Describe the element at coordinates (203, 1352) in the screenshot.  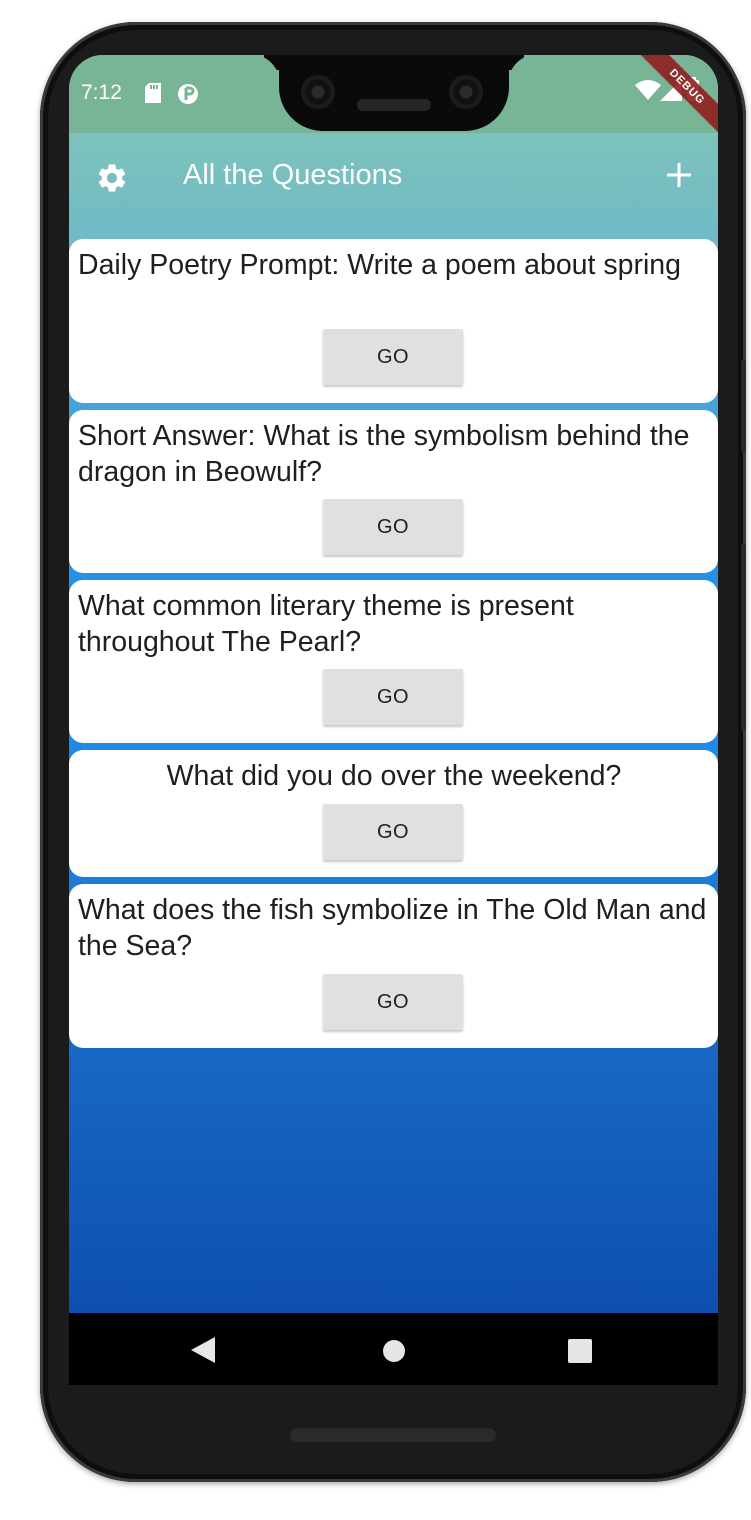
I see `back-icon` at that location.